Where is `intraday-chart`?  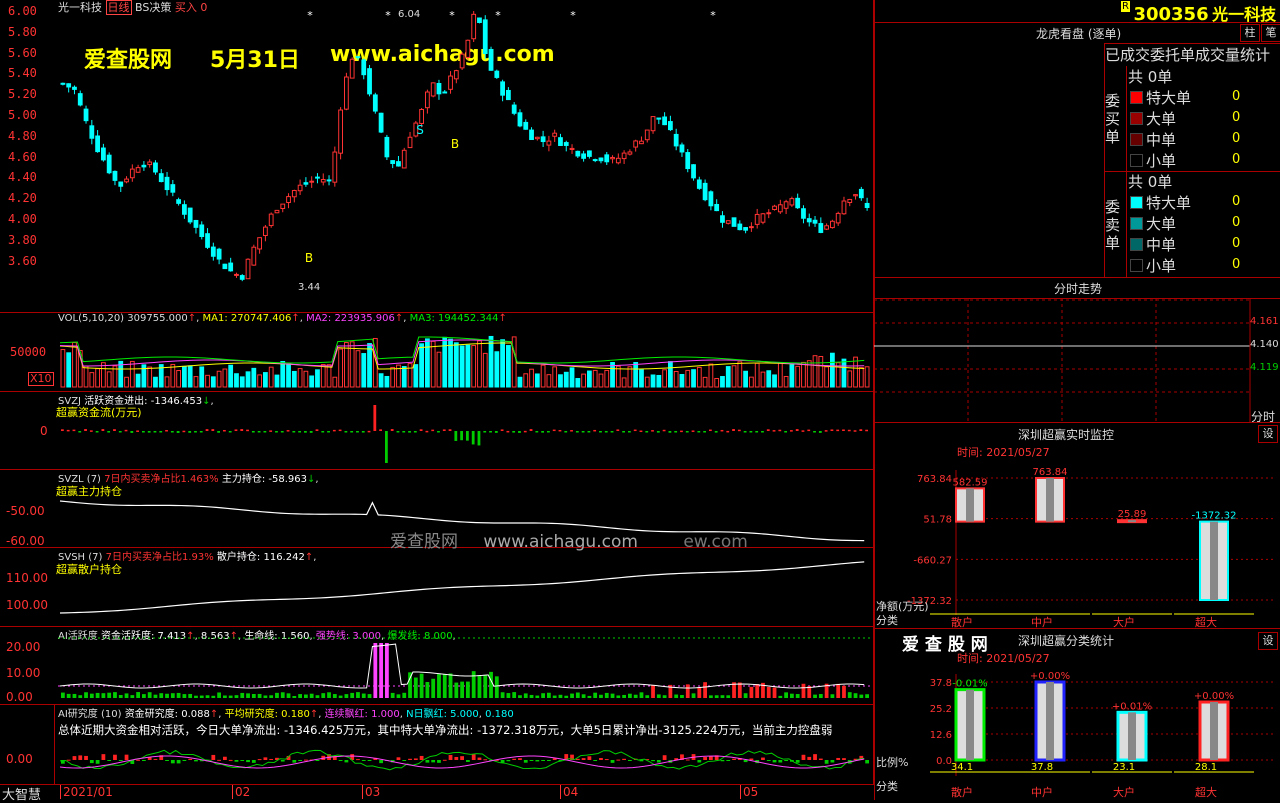
intraday-chart is located at coordinates (1077, 360).